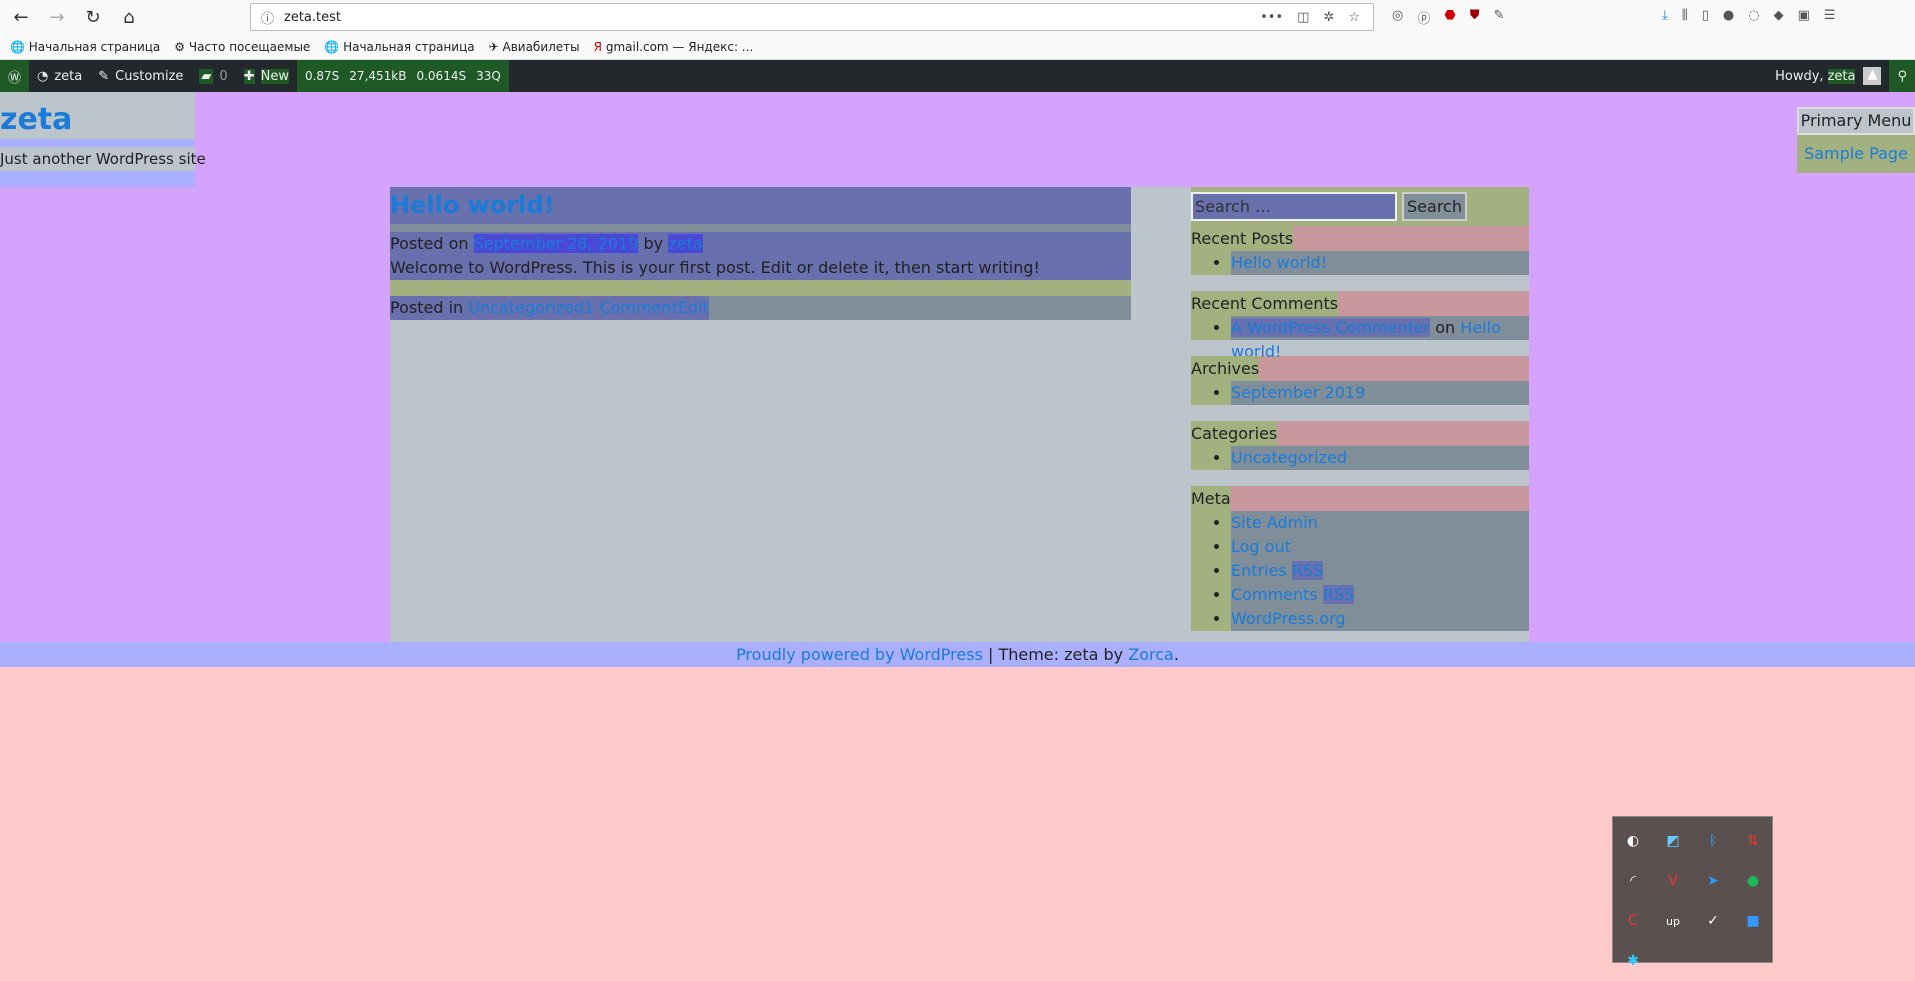 Image resolution: width=1915 pixels, height=981 pixels. I want to click on ip-icon: ⓟ, so click(1423, 17).